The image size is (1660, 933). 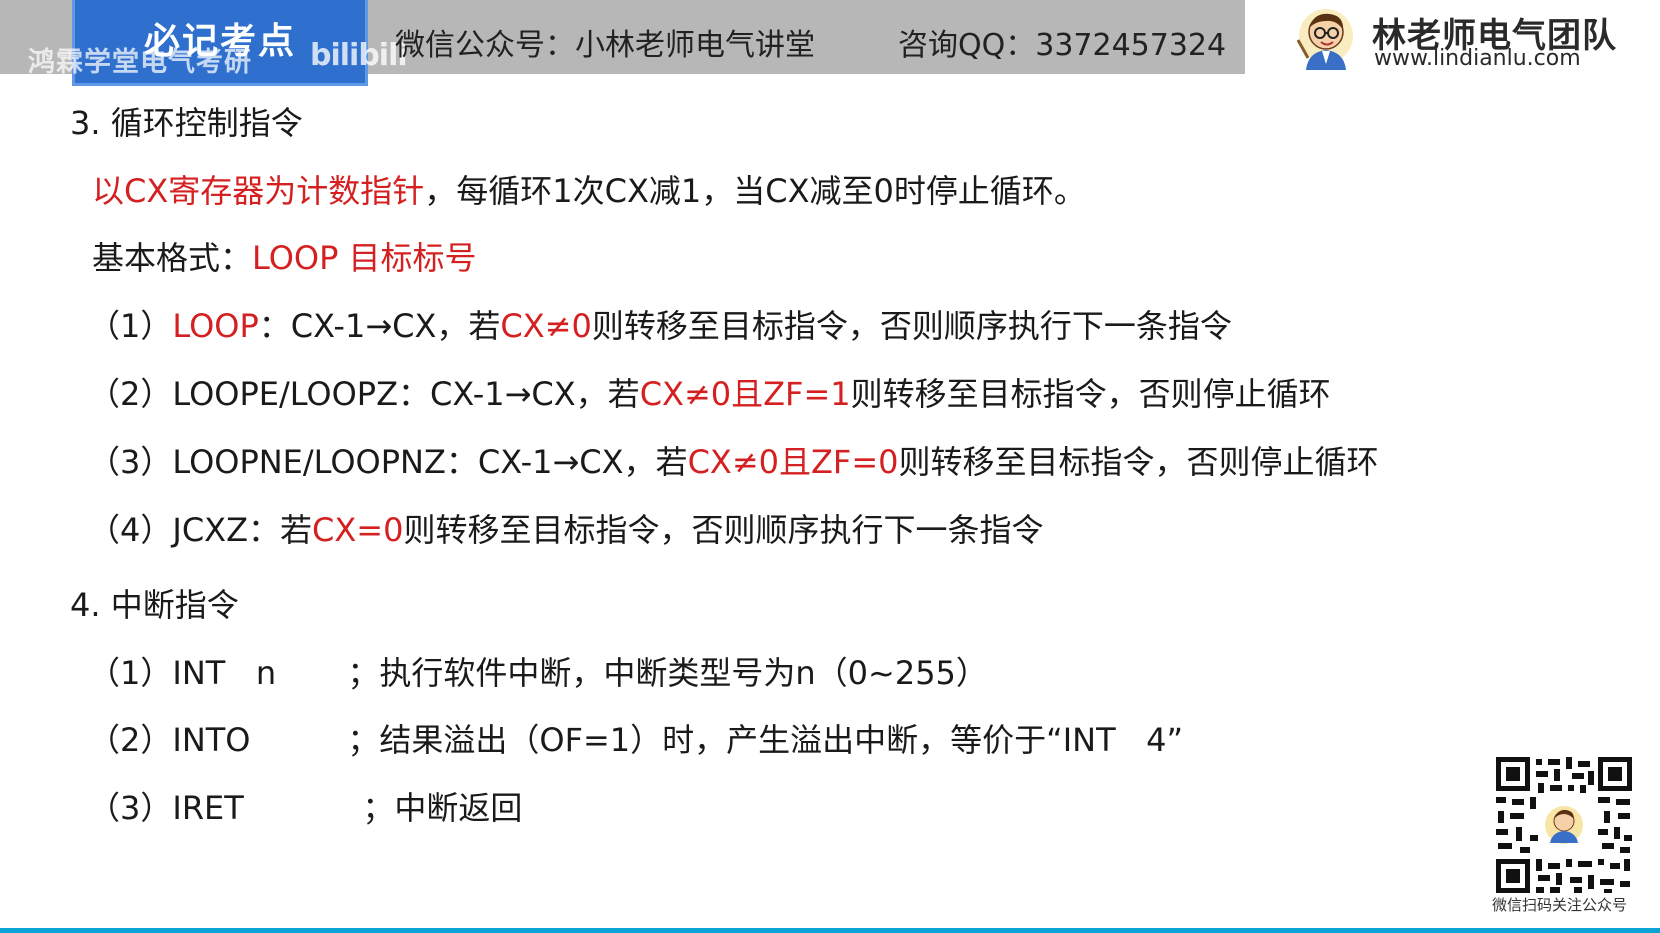 What do you see at coordinates (830, 930) in the screenshot?
I see `bottom-accent-line` at bounding box center [830, 930].